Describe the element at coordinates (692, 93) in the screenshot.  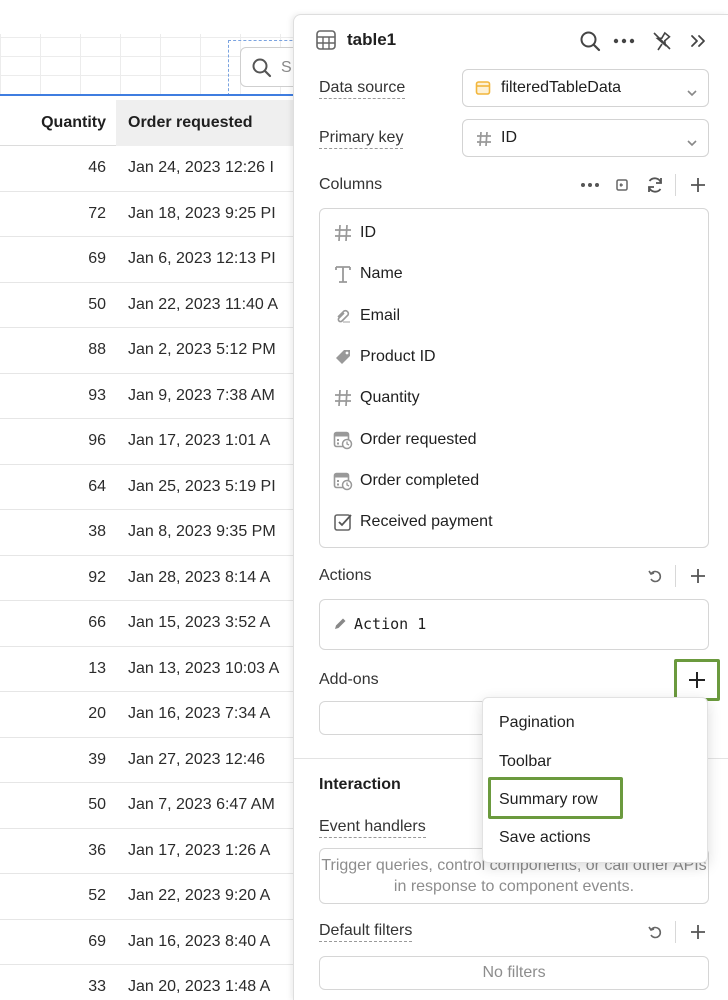
I see `chevron-down-icon` at that location.